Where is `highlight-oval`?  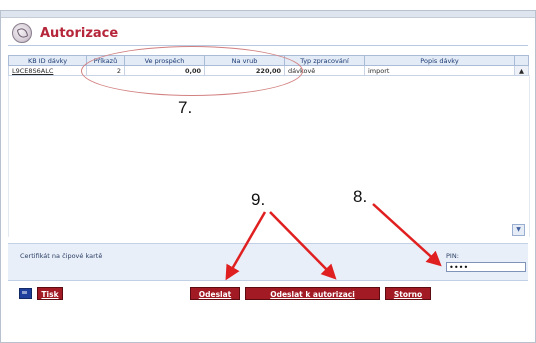
highlight-oval is located at coordinates (192, 71).